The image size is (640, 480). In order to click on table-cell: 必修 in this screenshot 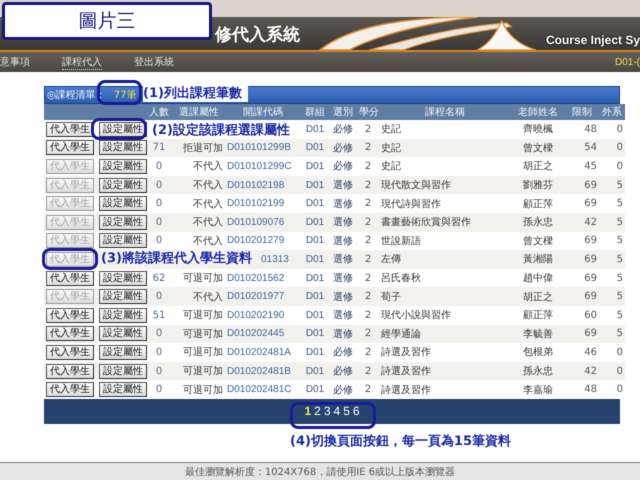, I will do `click(343, 129)`.